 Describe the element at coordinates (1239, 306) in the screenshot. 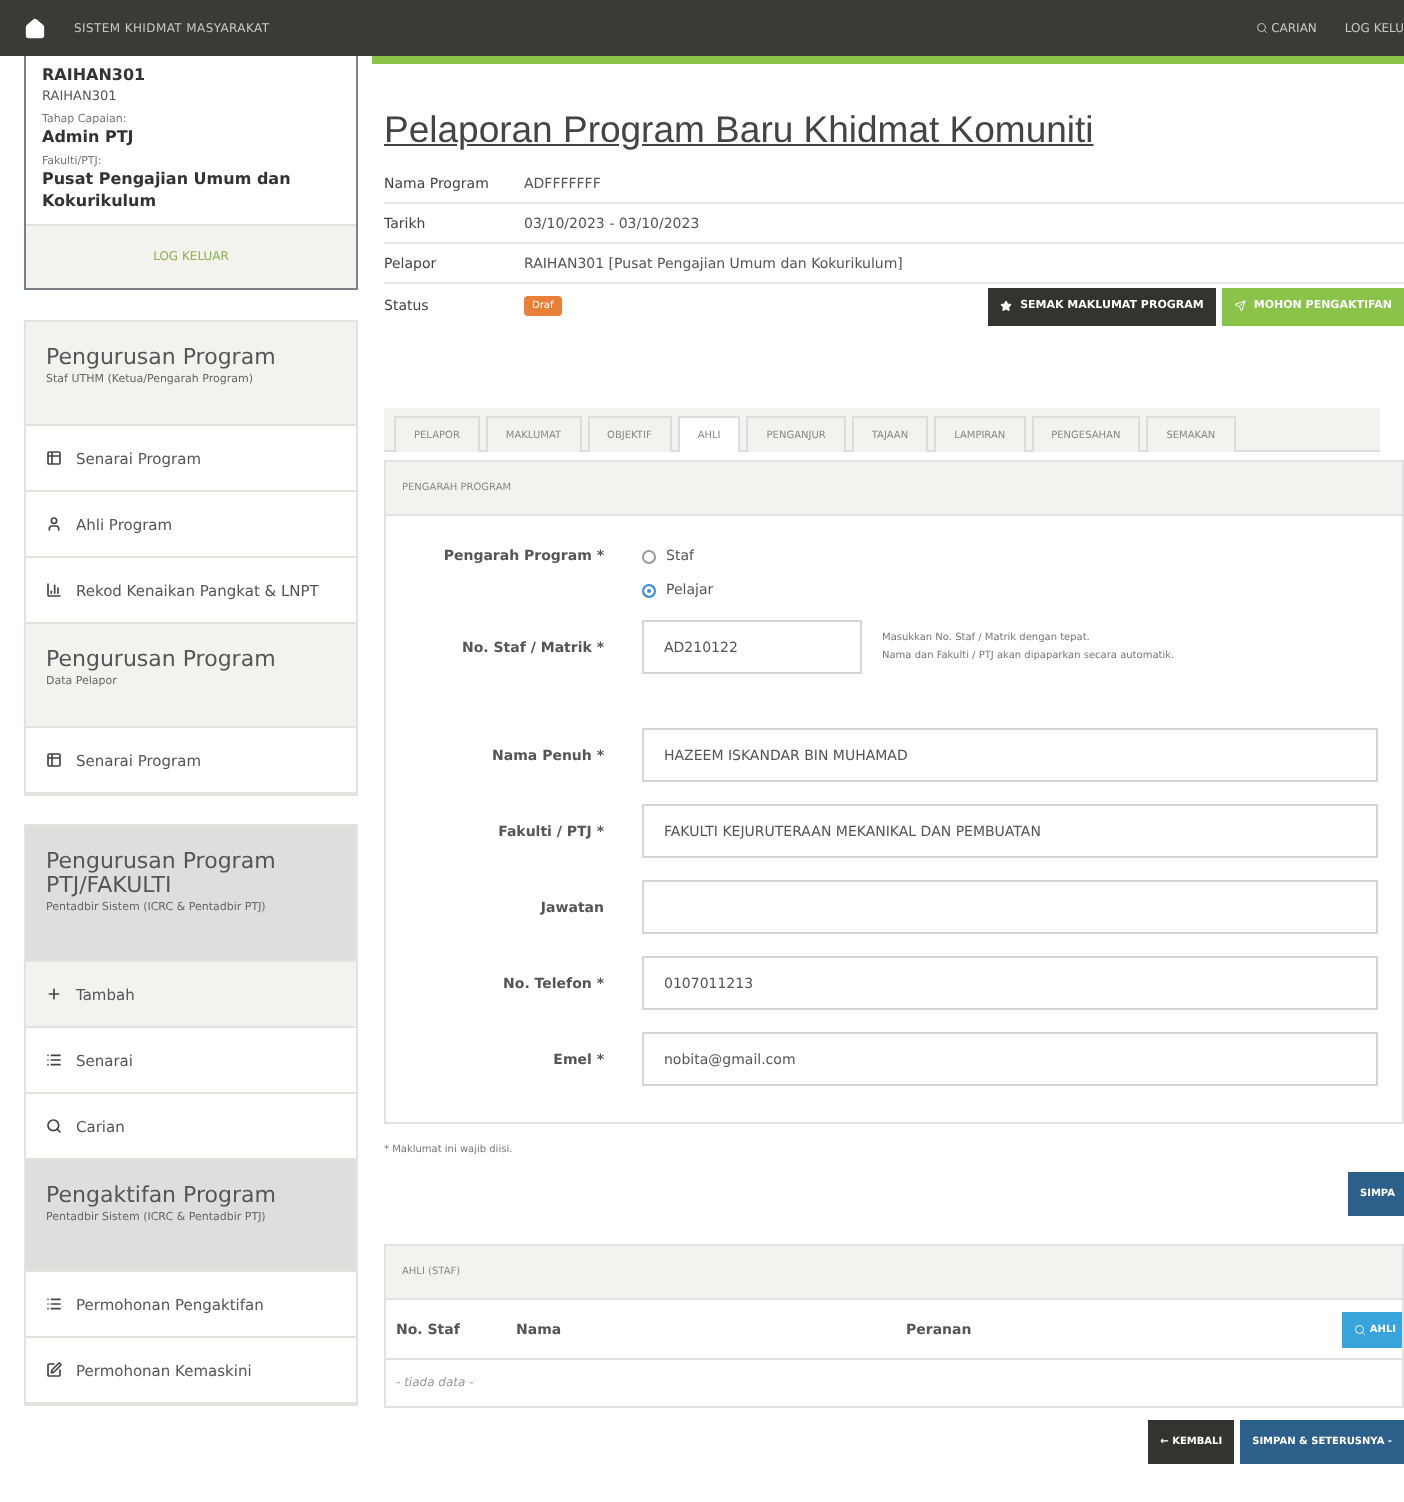

I see `send-icon` at that location.